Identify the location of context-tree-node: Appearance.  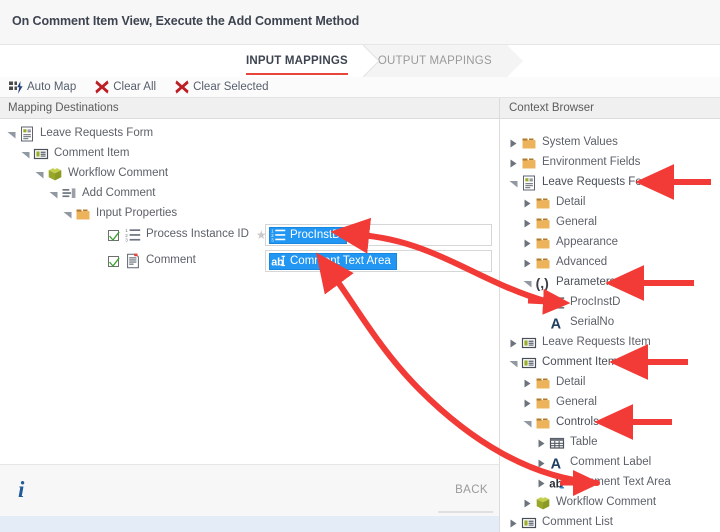
(570, 243).